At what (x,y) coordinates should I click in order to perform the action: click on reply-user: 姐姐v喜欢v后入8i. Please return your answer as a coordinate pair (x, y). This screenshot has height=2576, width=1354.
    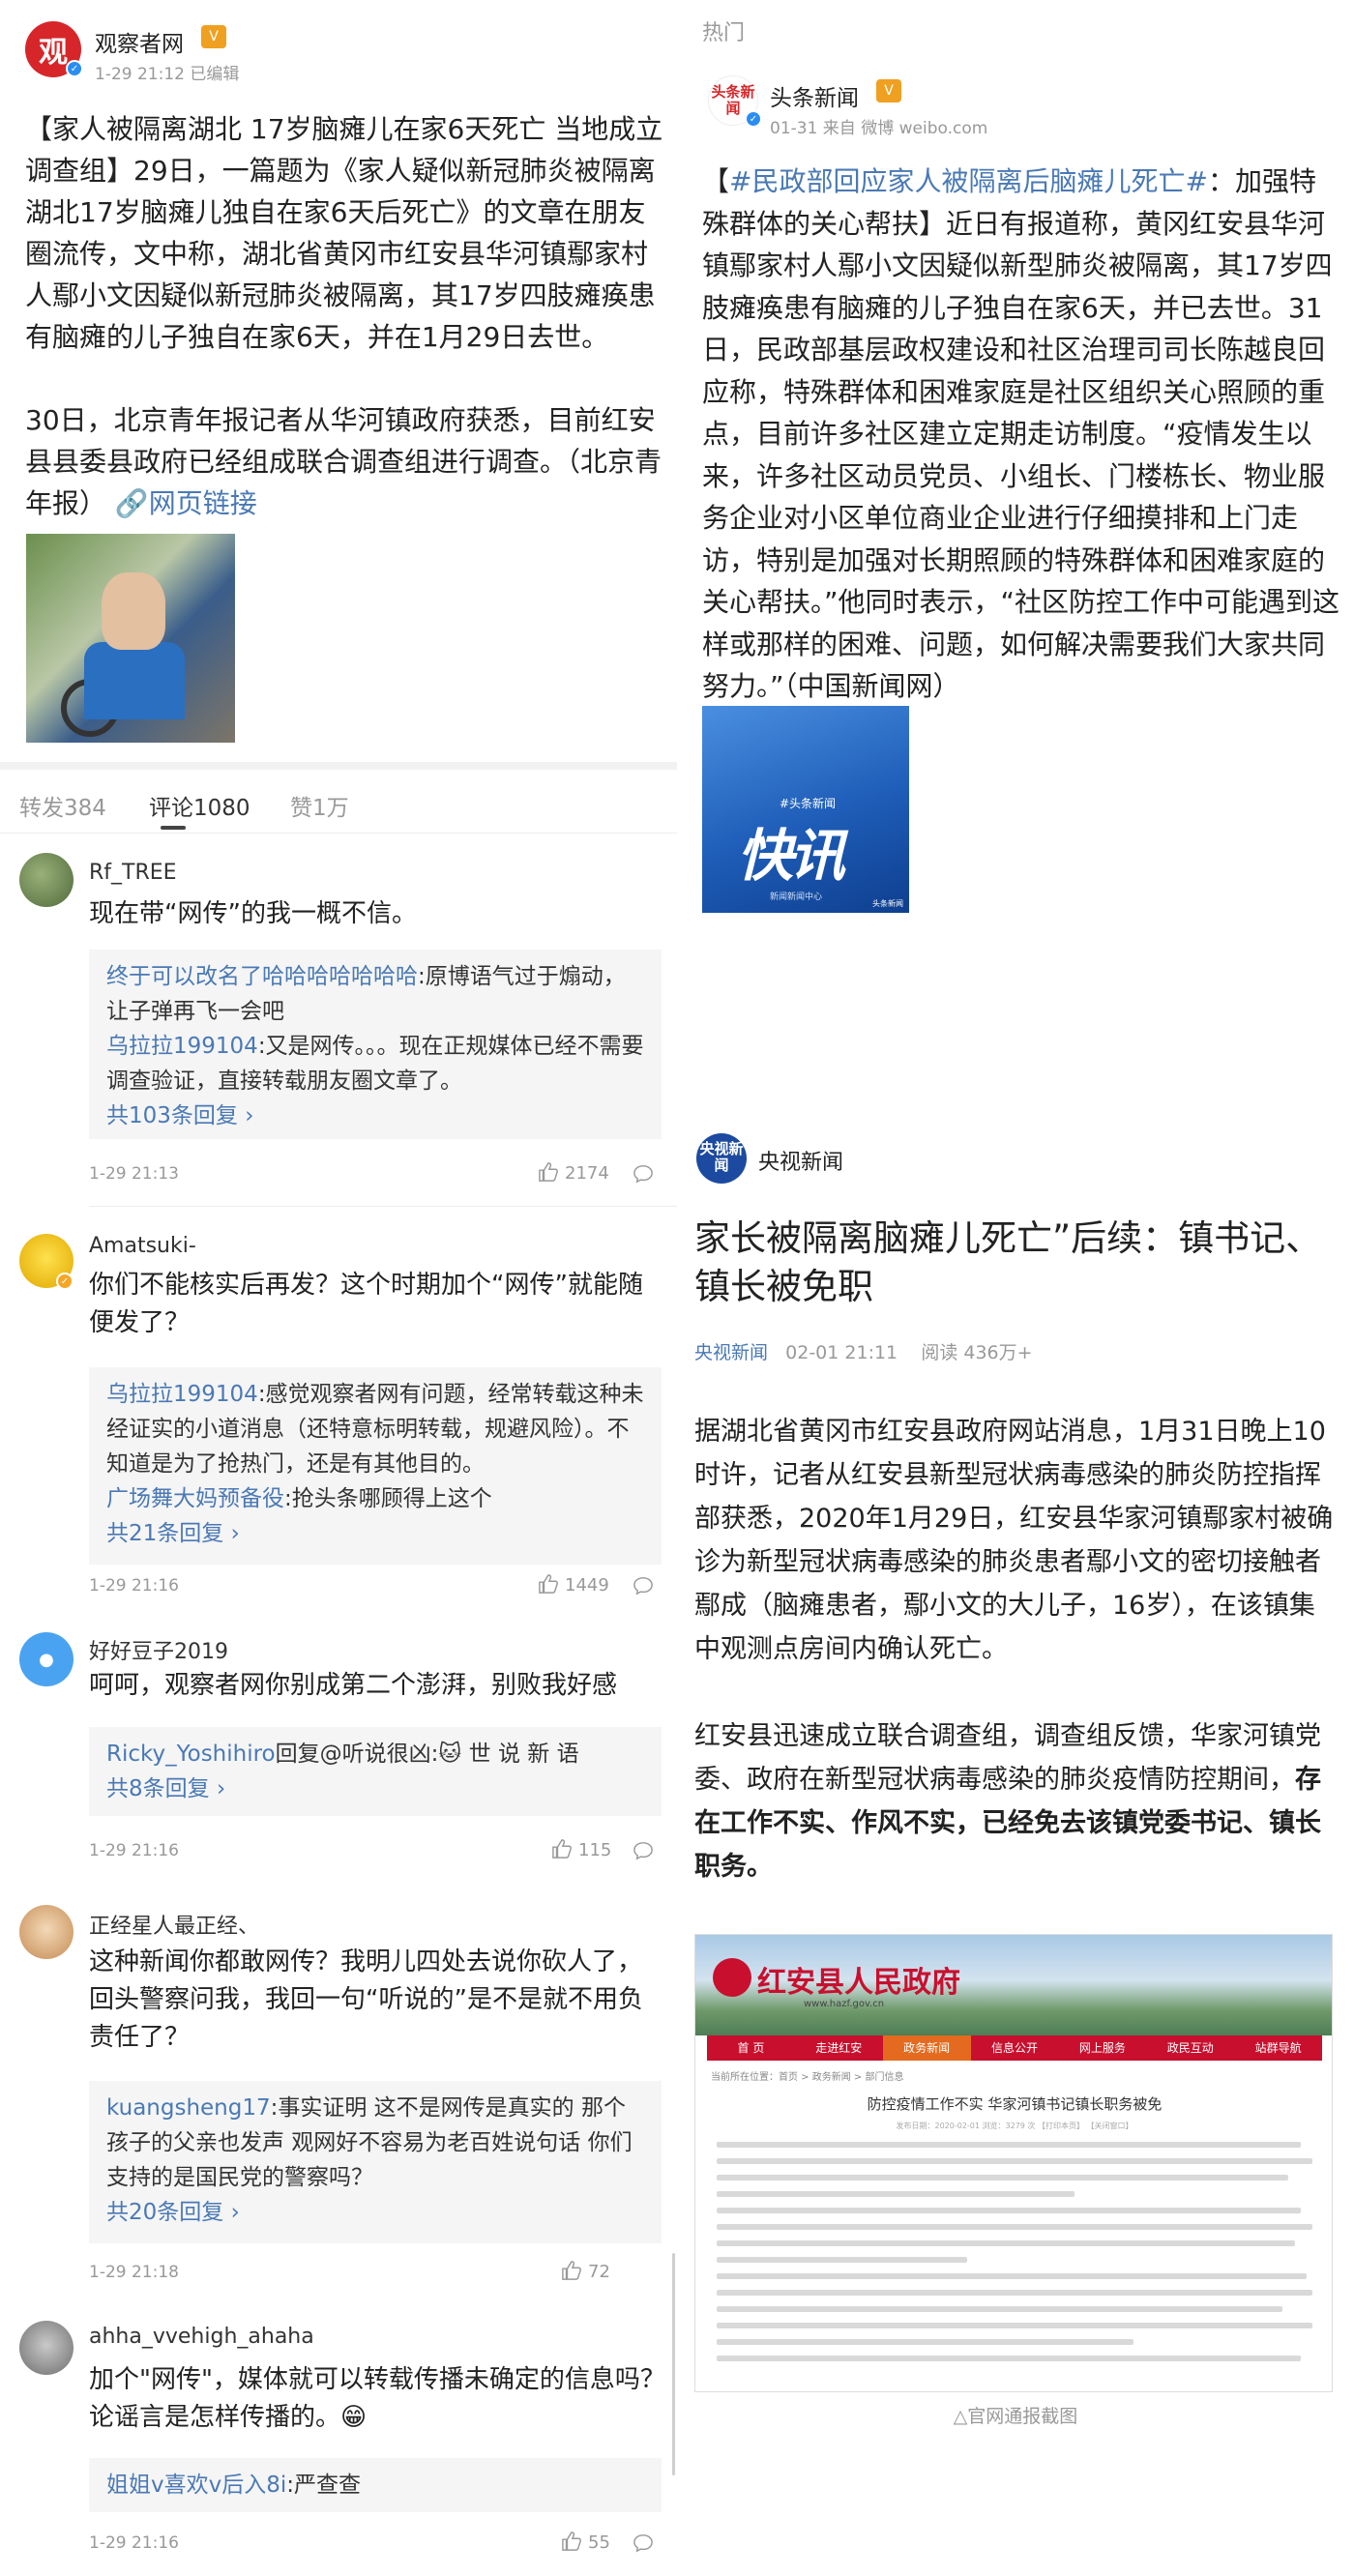
    Looking at the image, I should click on (196, 2485).